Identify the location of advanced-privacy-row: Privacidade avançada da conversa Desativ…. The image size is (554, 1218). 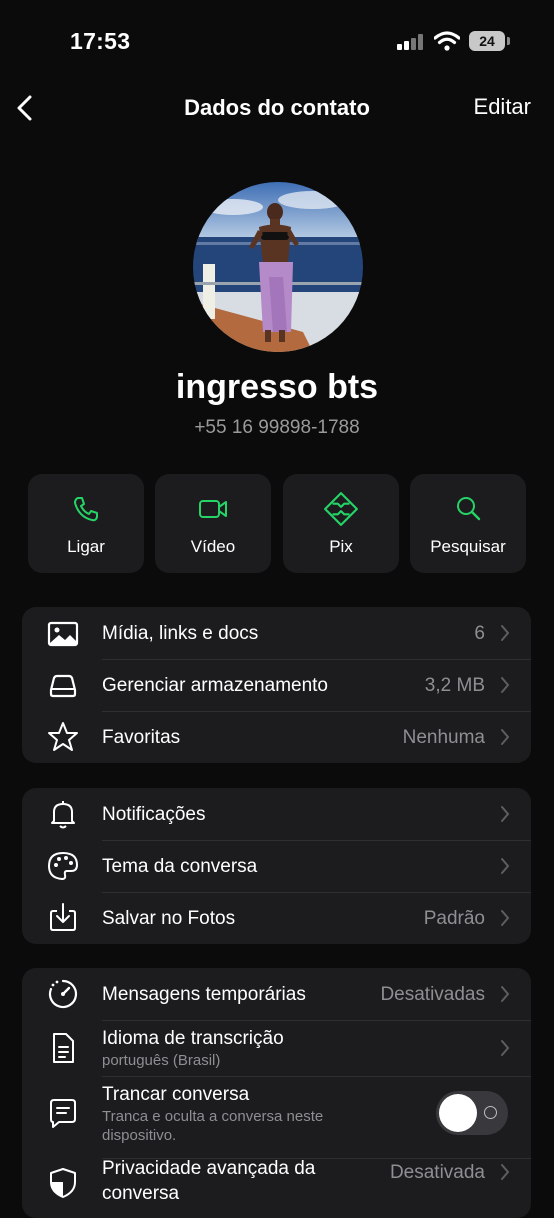
(276, 1188).